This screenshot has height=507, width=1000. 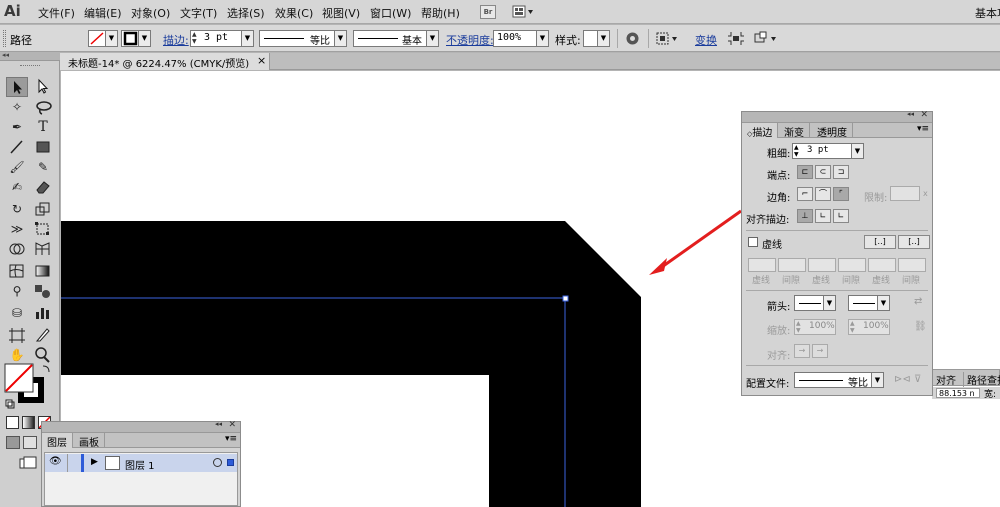 I want to click on panel-menu-button, so click(x=767, y=38).